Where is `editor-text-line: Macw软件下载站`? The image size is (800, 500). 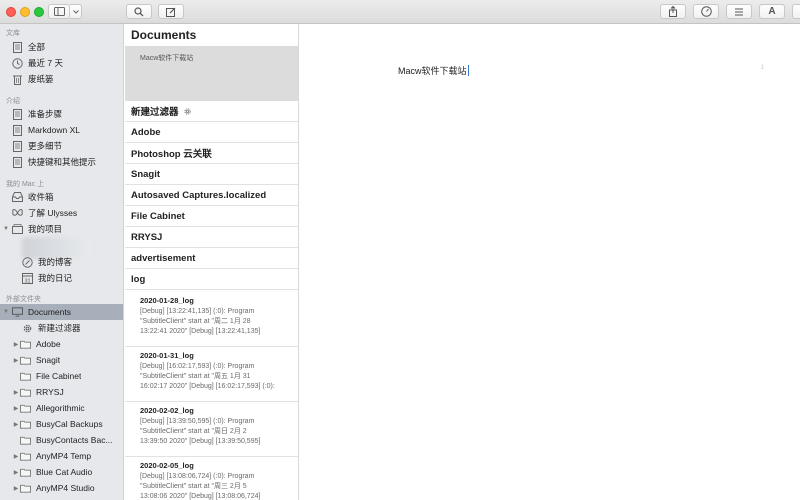 editor-text-line: Macw软件下载站 is located at coordinates (433, 70).